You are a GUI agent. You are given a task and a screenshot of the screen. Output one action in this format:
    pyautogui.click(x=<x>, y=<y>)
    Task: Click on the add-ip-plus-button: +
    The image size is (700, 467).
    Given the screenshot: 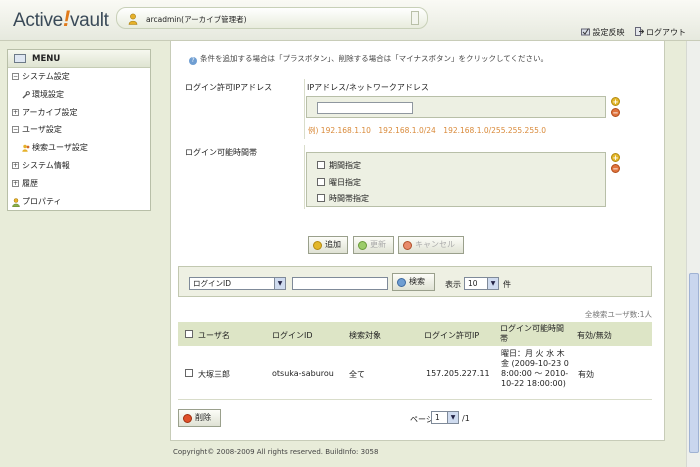 What is the action you would take?
    pyautogui.click(x=615, y=101)
    